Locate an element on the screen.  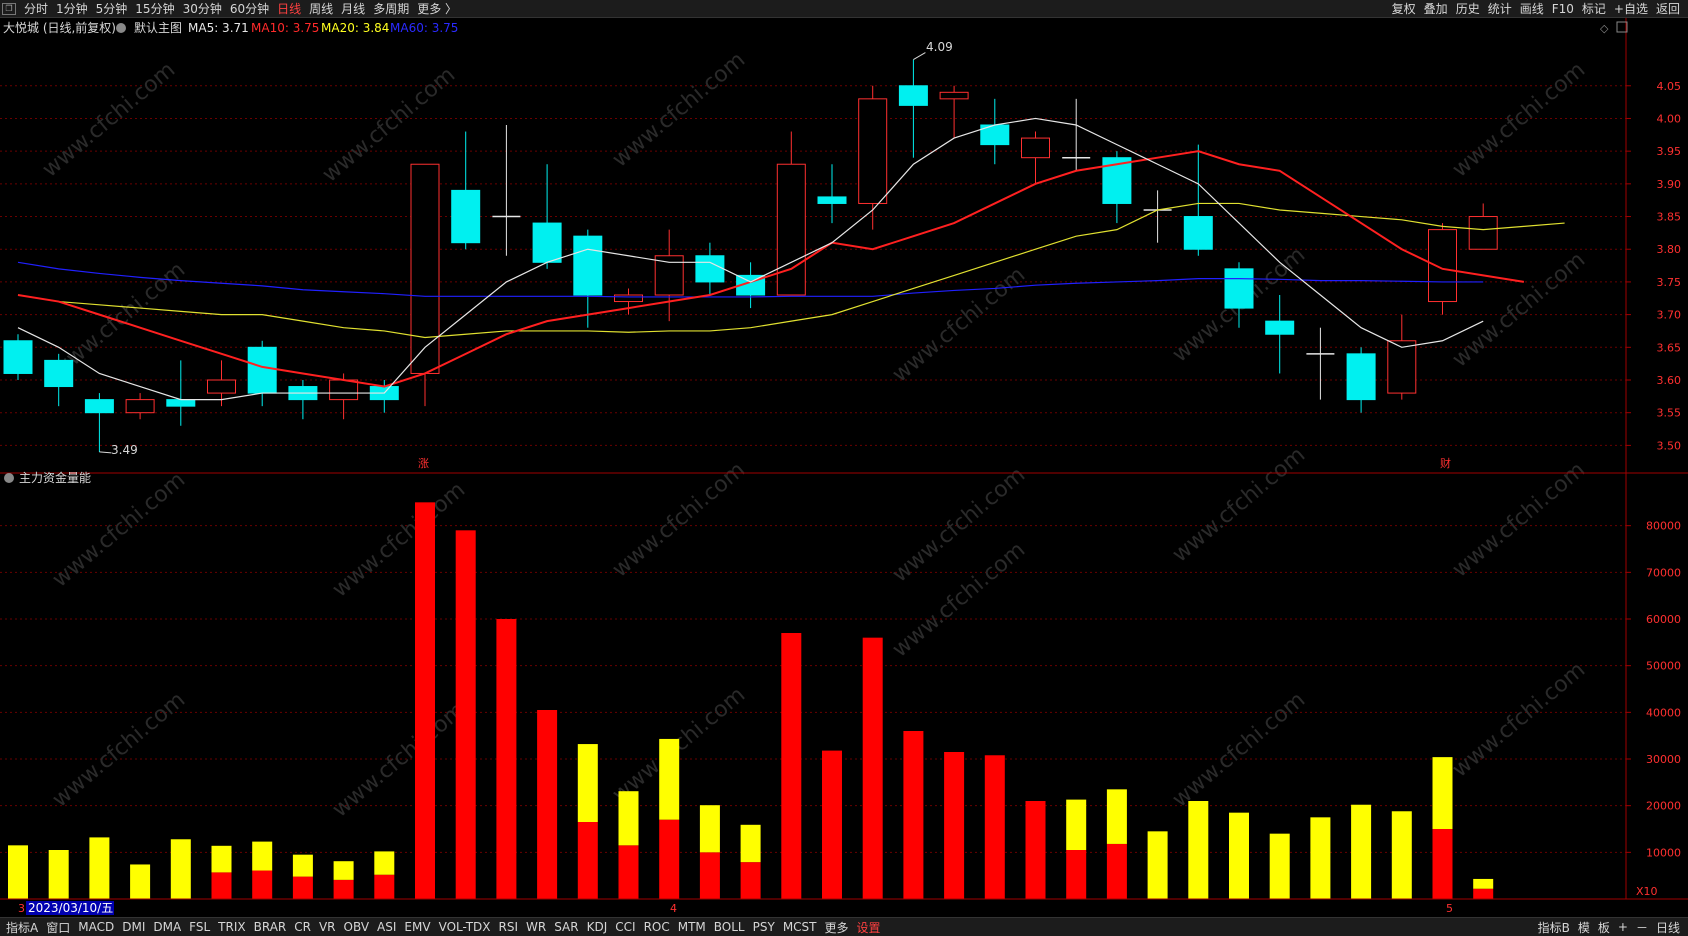
period-tab-8: 月线 is located at coordinates (353, 8).